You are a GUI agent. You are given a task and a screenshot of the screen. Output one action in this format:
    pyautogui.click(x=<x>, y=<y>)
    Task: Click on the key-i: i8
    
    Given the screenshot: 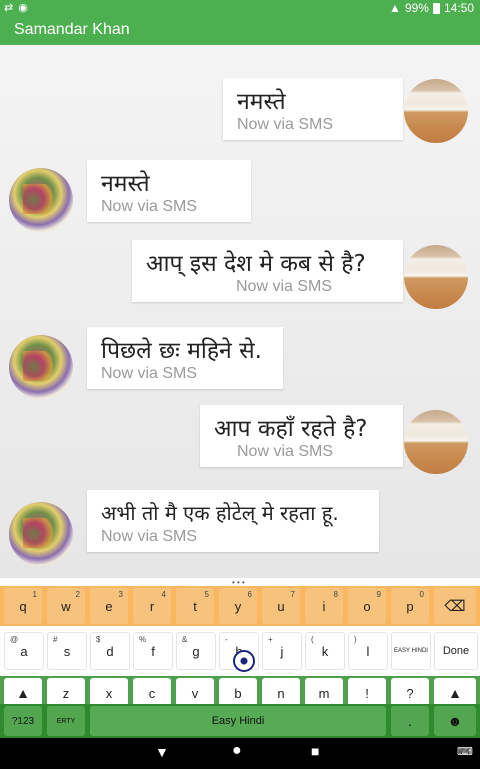 What is the action you would take?
    pyautogui.click(x=324, y=606)
    